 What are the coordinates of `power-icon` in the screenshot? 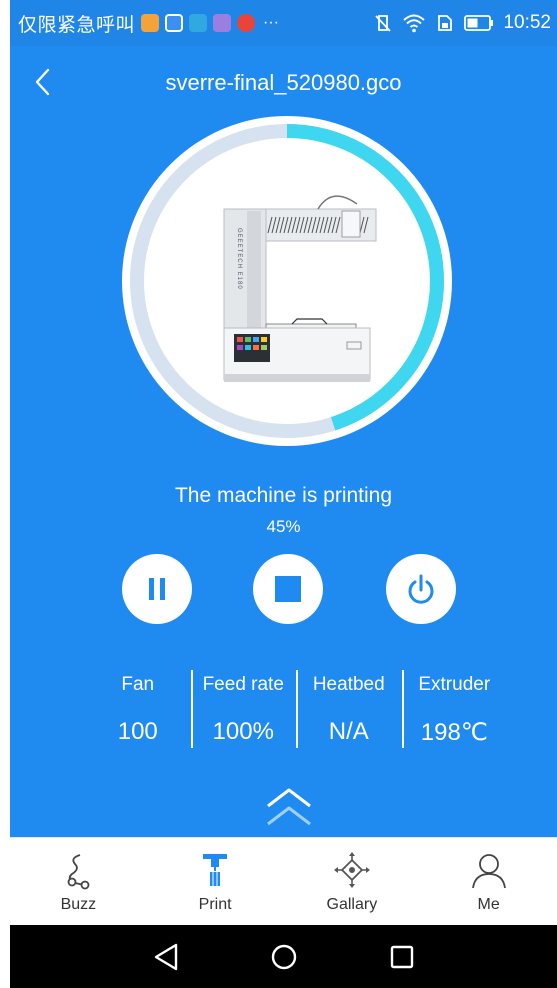 It's located at (421, 589).